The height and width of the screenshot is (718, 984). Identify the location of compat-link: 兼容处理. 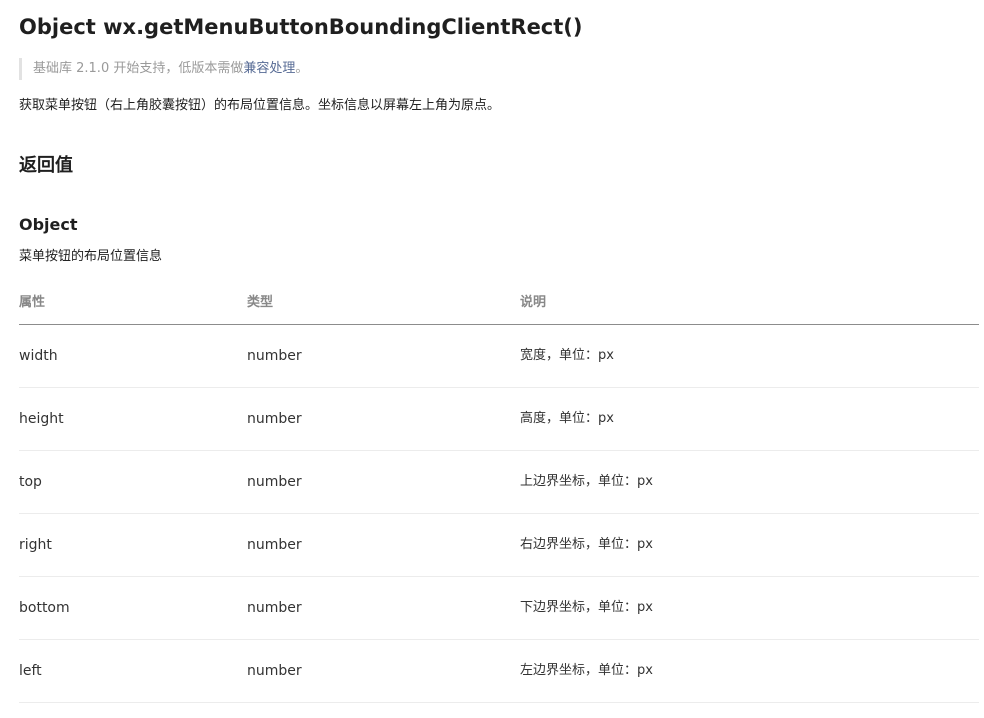
(269, 68).